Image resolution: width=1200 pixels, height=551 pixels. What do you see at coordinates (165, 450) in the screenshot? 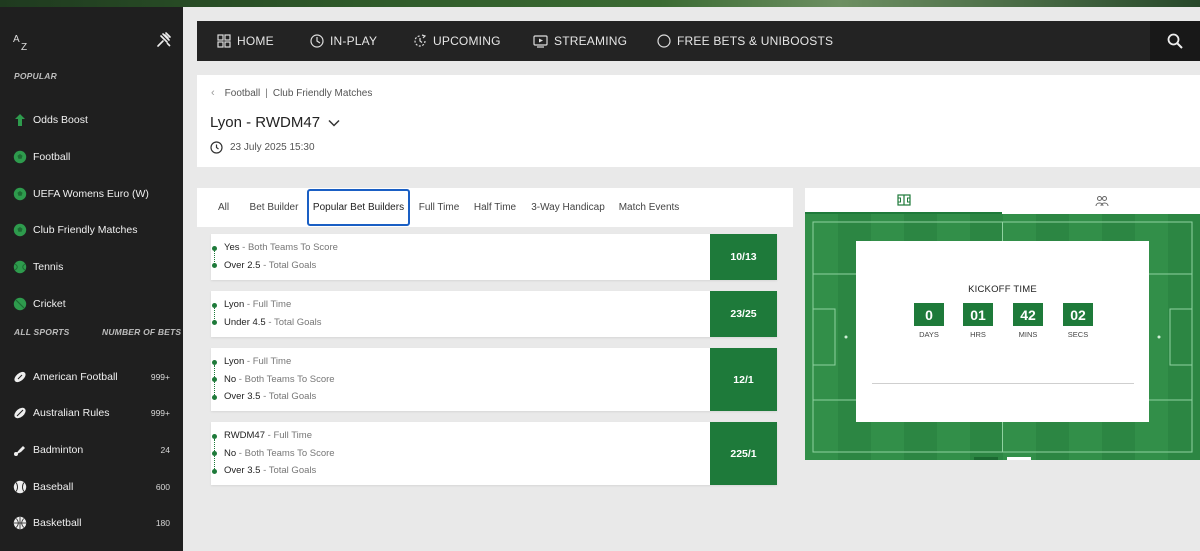
I see `sidebar-item-count: 24` at bounding box center [165, 450].